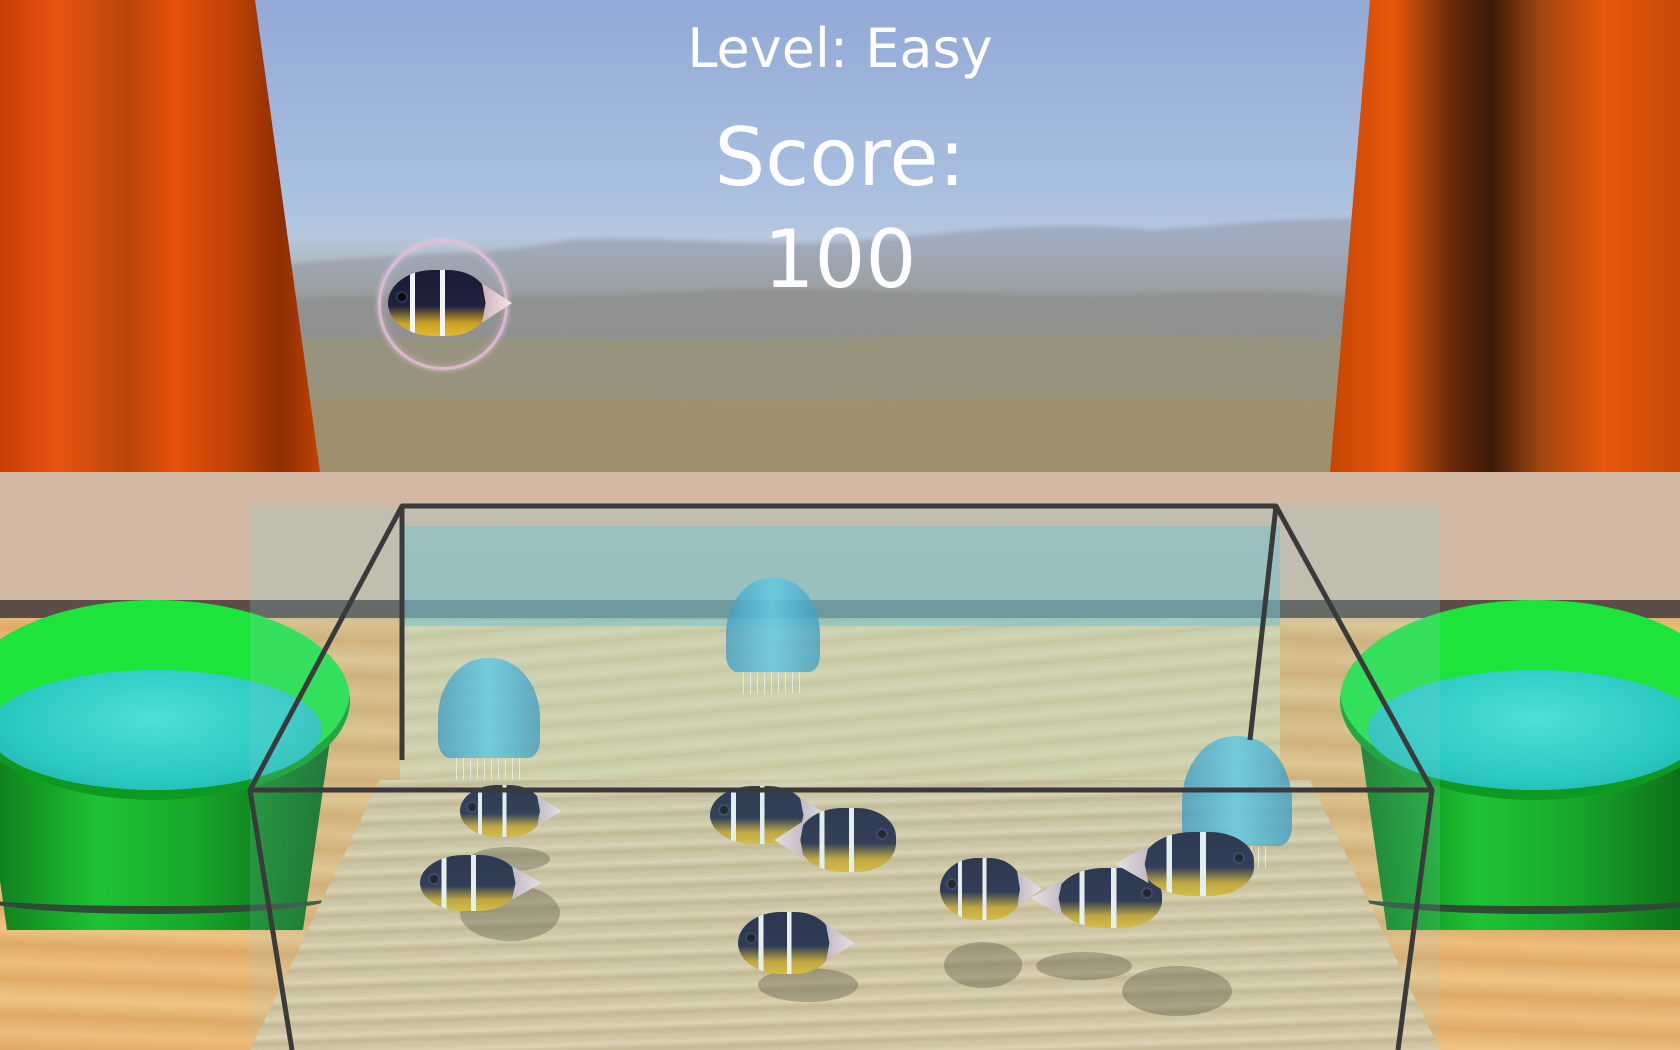 The height and width of the screenshot is (1050, 1680). Describe the element at coordinates (840, 259) in the screenshot. I see `score-value: 100` at that location.